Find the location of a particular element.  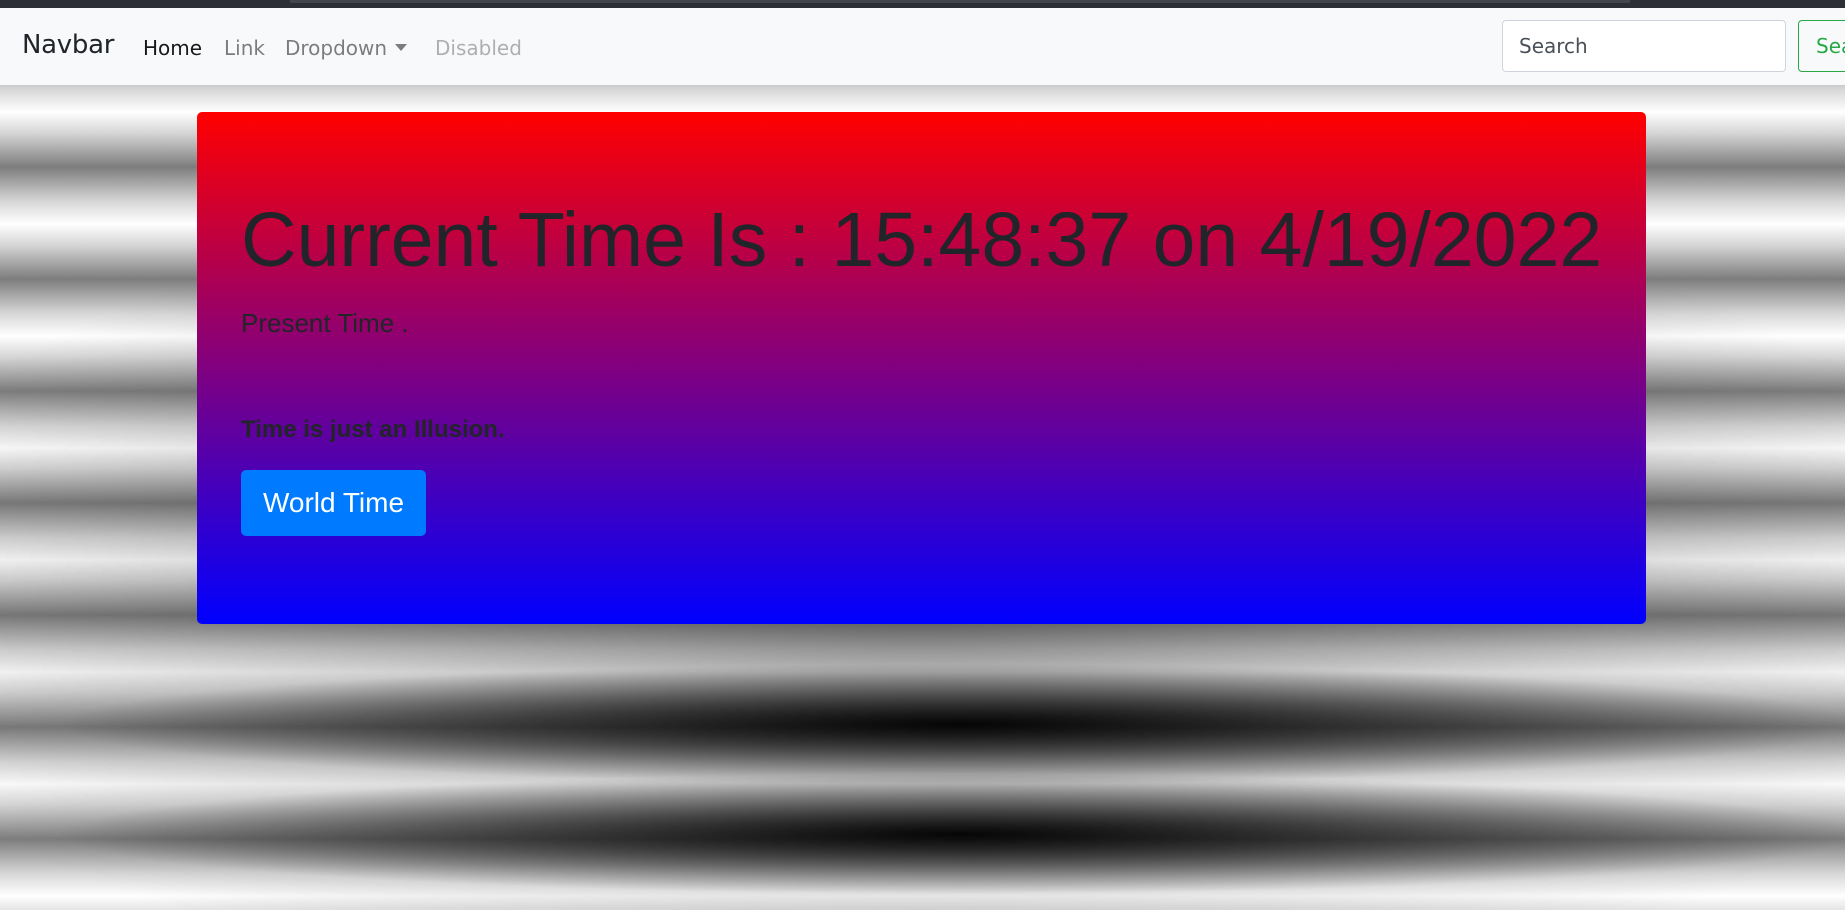

nav-item-home: Home is located at coordinates (172, 48).